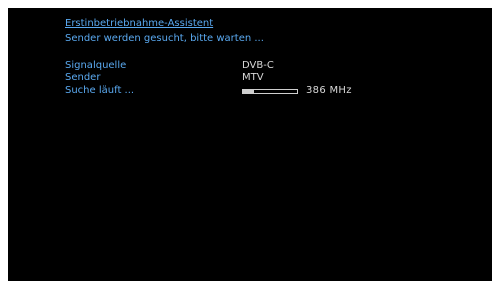 The width and height of the screenshot is (499, 282). What do you see at coordinates (253, 77) in the screenshot?
I see `channel-value: MTV` at bounding box center [253, 77].